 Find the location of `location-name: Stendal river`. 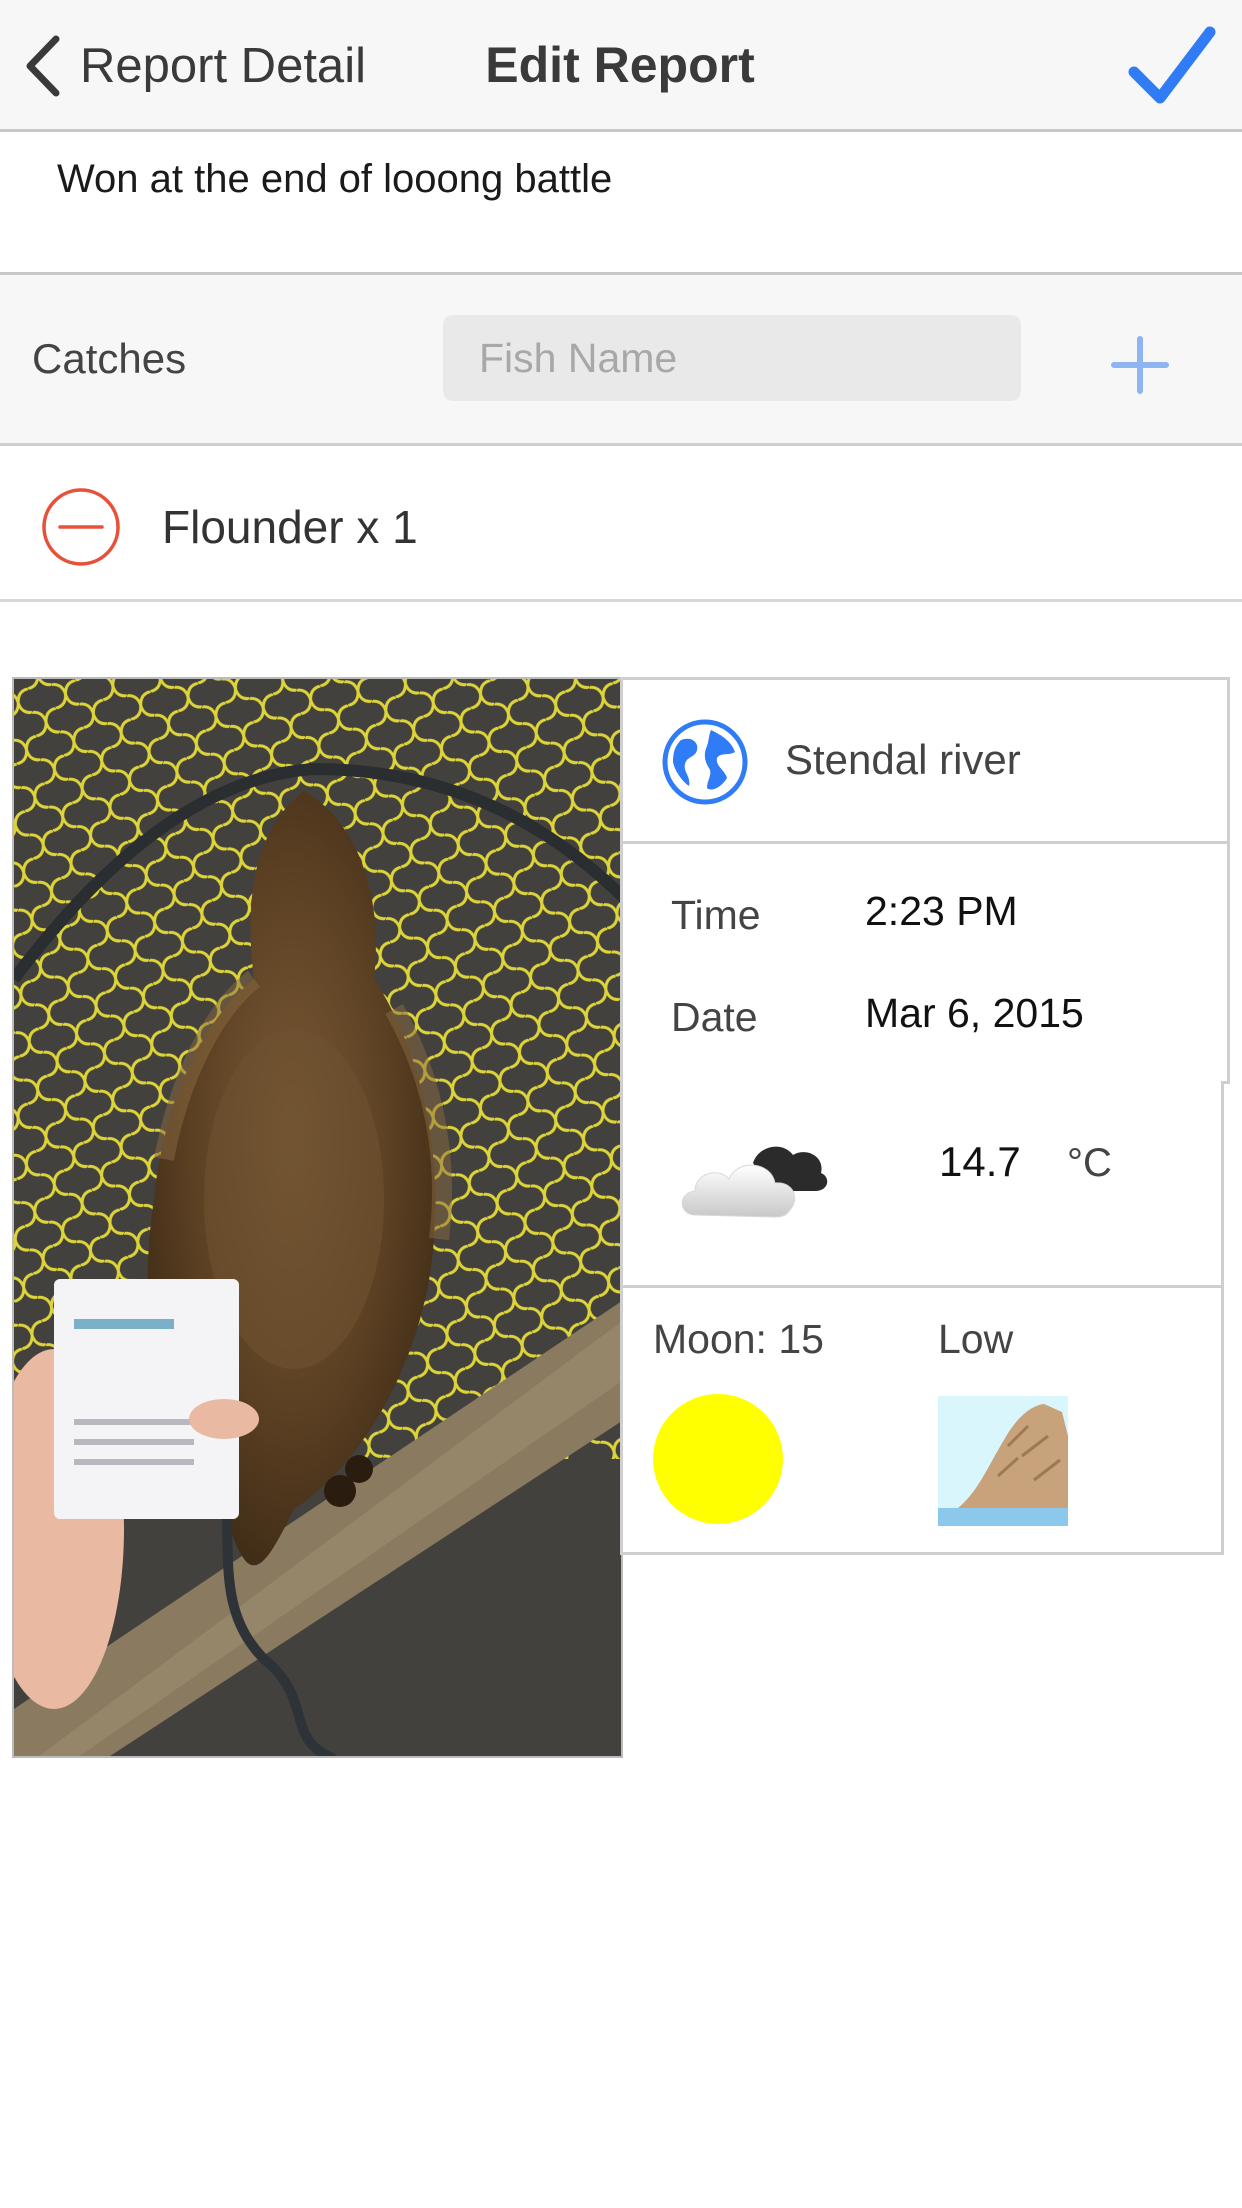

location-name: Stendal river is located at coordinates (903, 759).